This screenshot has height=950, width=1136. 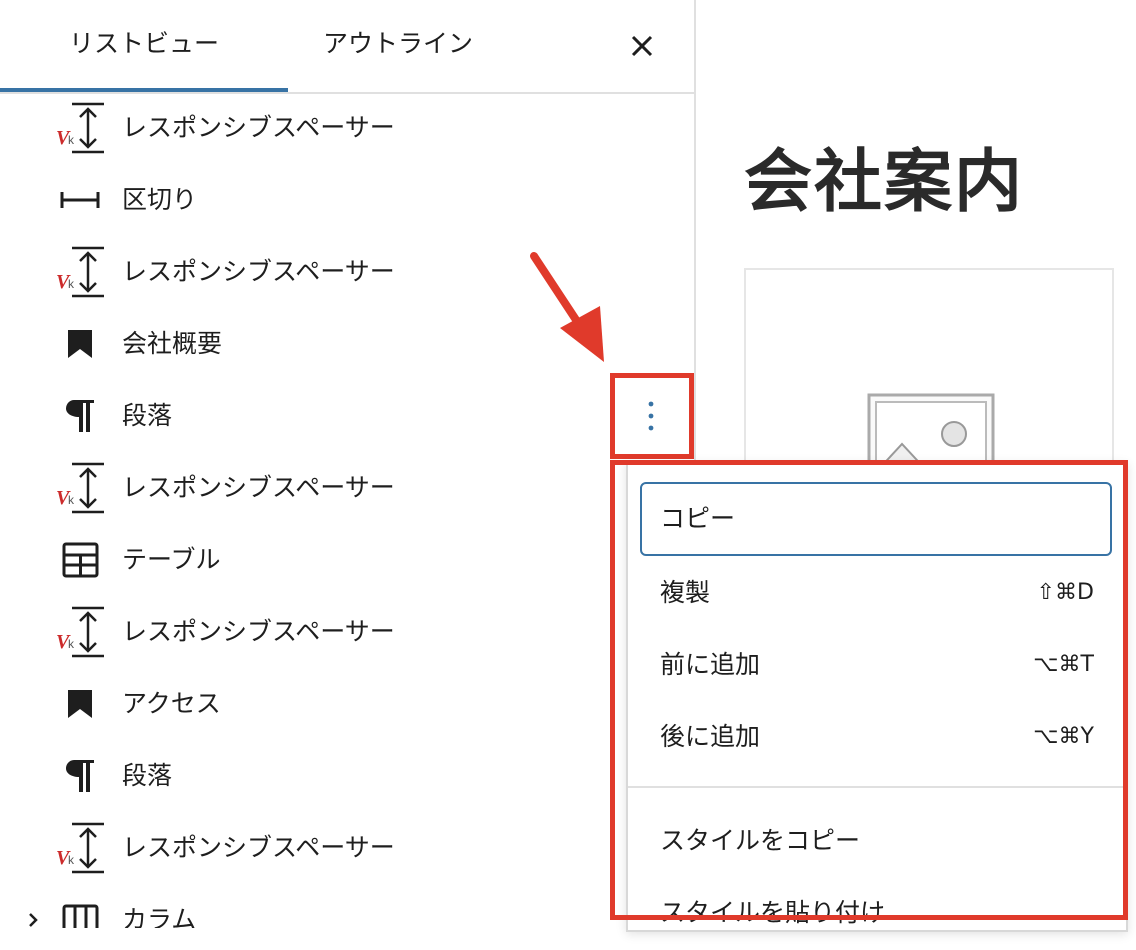 I want to click on menu-item-label: 後に追加, so click(x=710, y=736).